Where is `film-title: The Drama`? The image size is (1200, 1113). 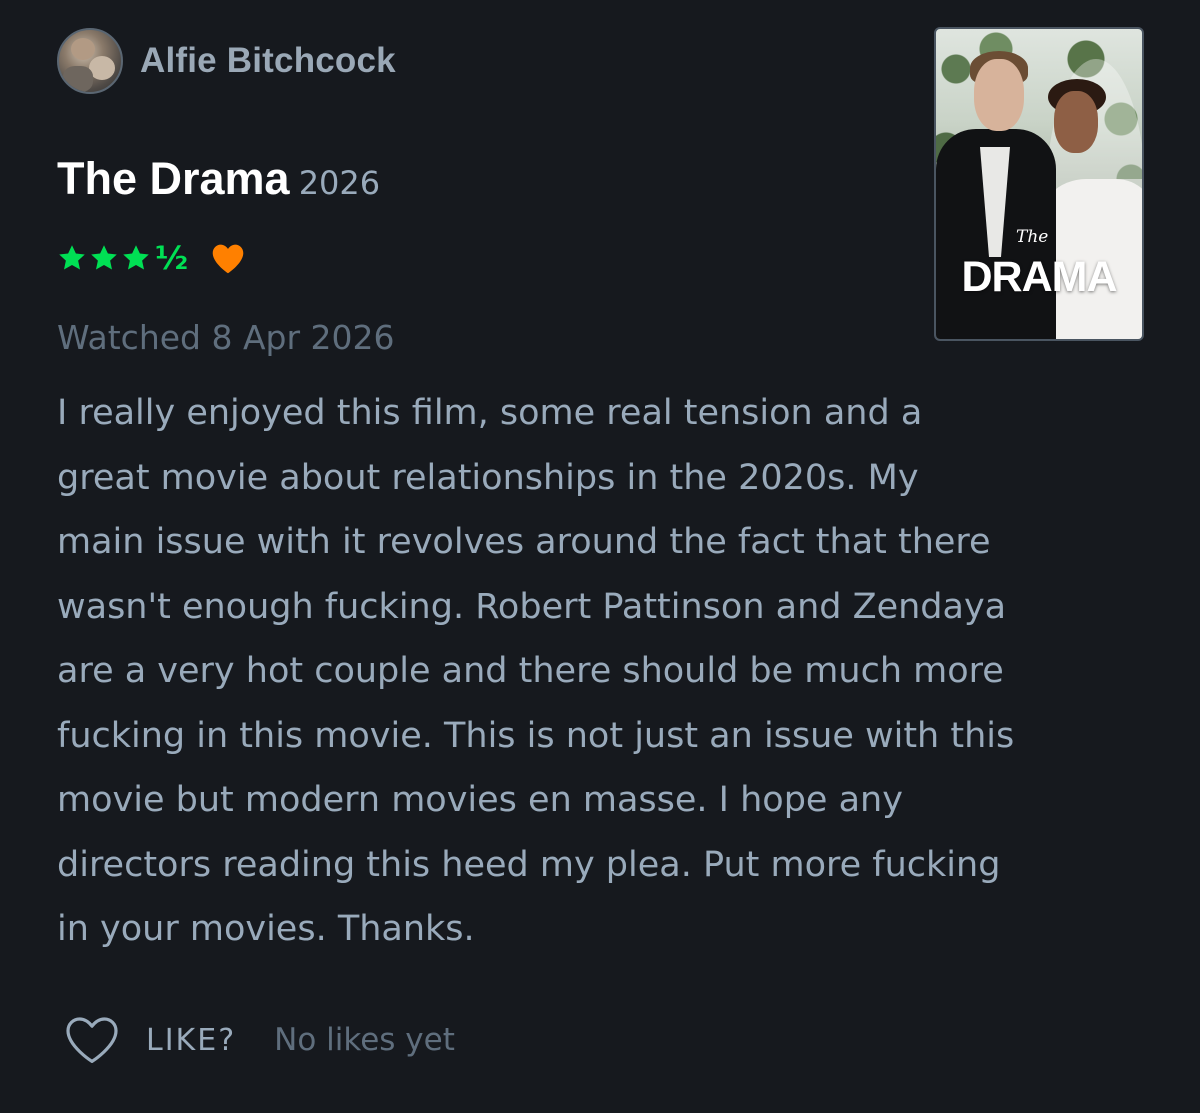 film-title: The Drama is located at coordinates (173, 178).